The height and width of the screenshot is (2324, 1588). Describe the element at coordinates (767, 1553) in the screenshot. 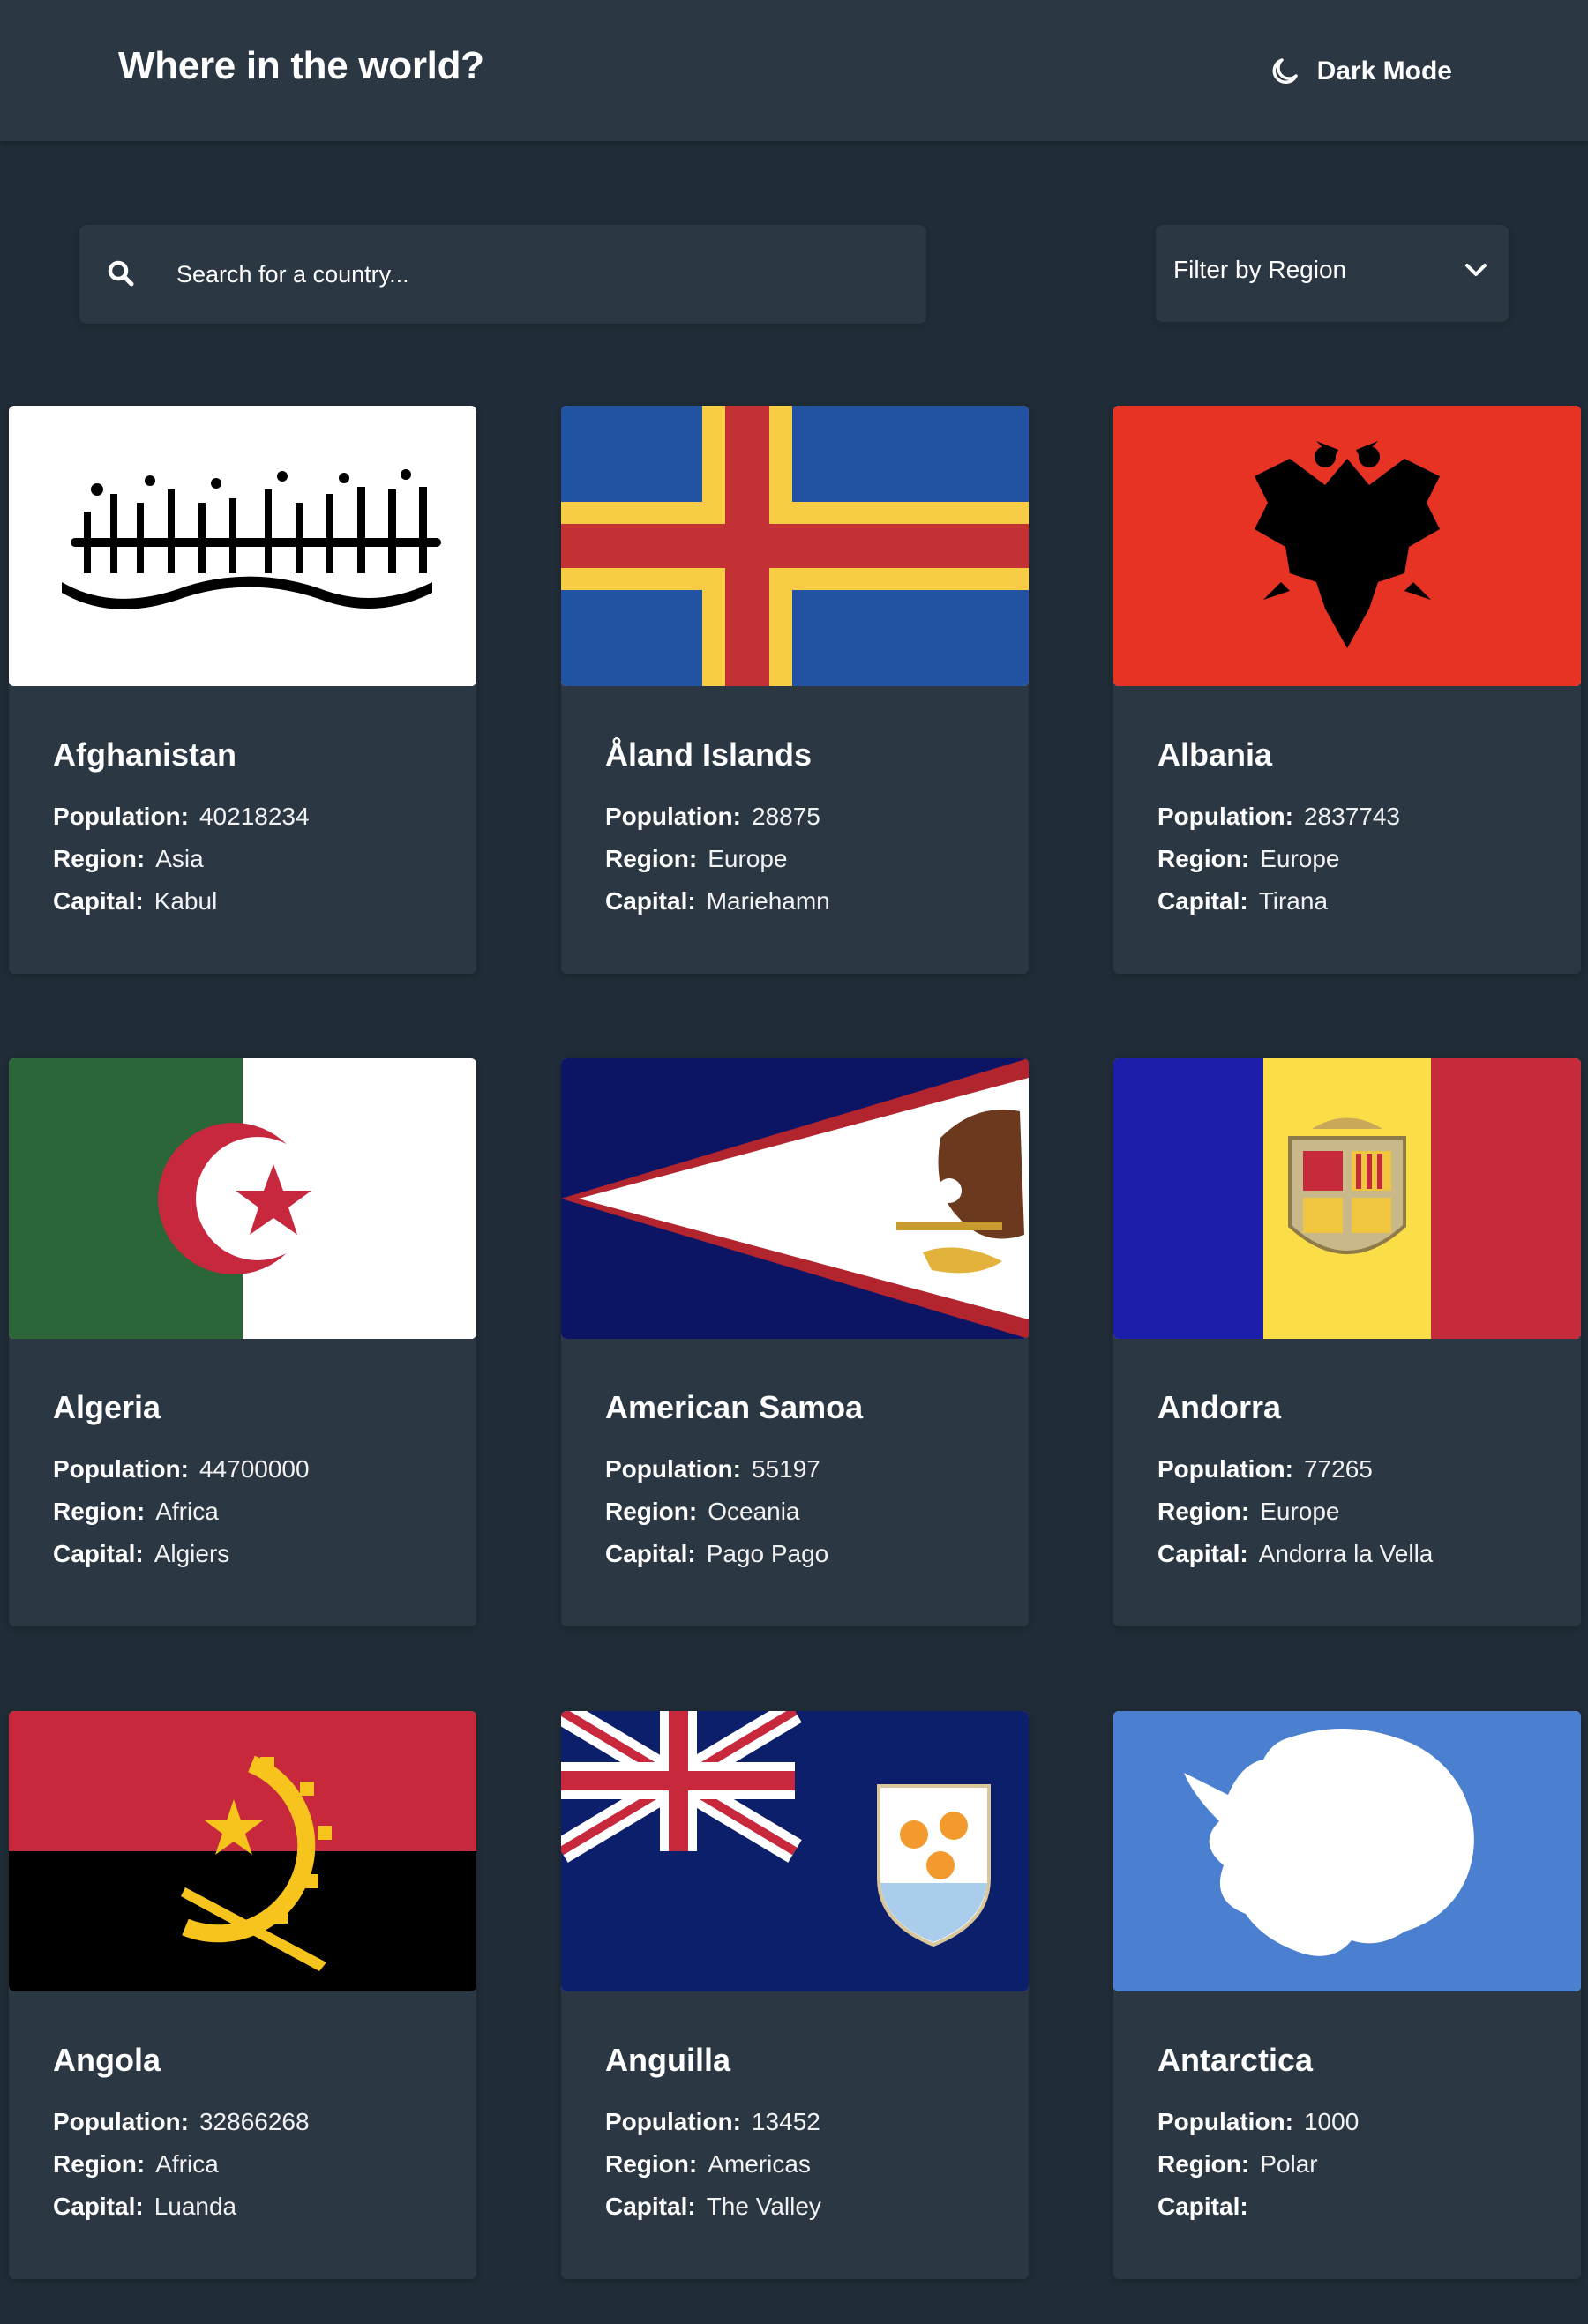

I see `capital-value: Pago Pago` at that location.